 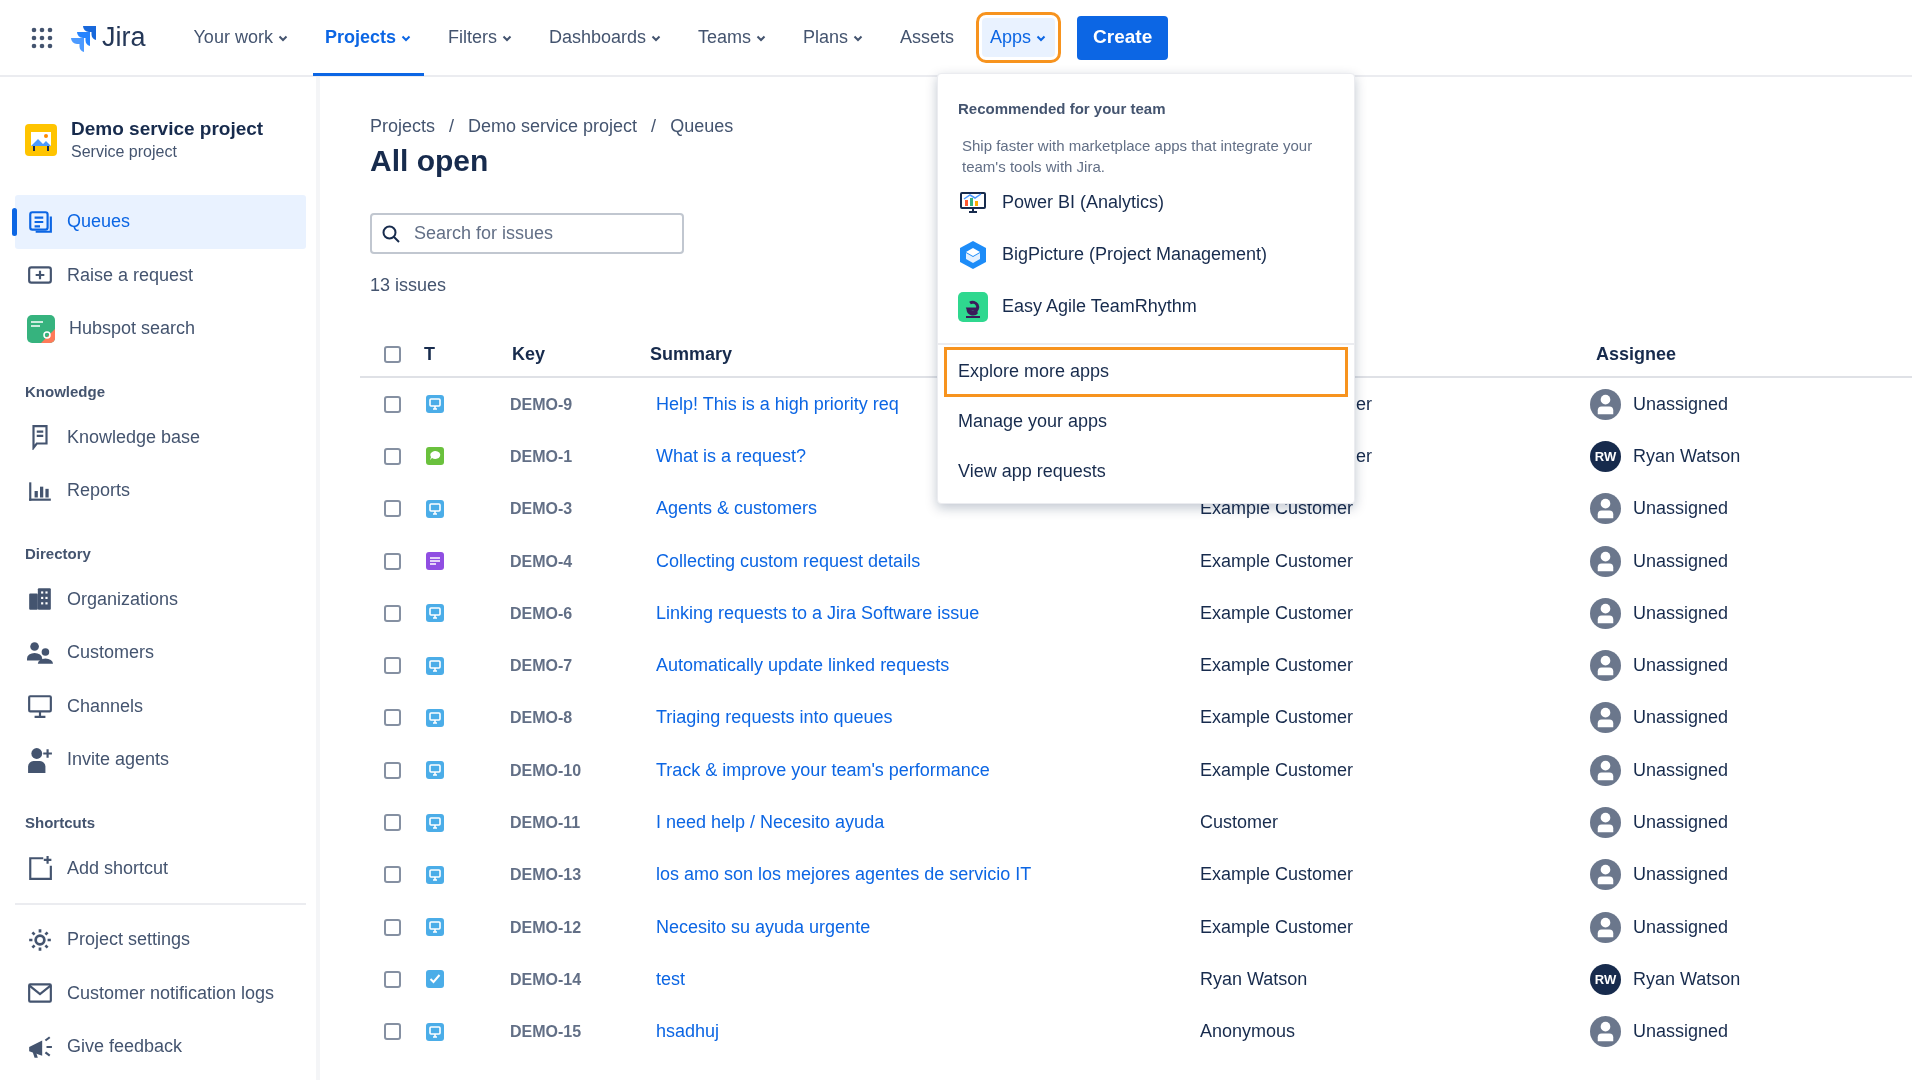 What do you see at coordinates (160, 275) in the screenshot?
I see `sidebar-item: Raise a request` at bounding box center [160, 275].